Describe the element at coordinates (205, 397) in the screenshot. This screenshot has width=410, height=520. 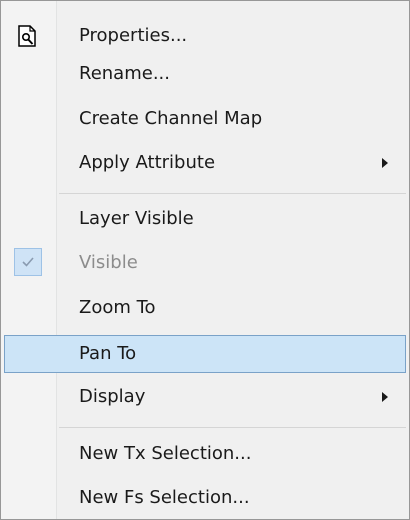
I see `menu-item-display: Display` at that location.